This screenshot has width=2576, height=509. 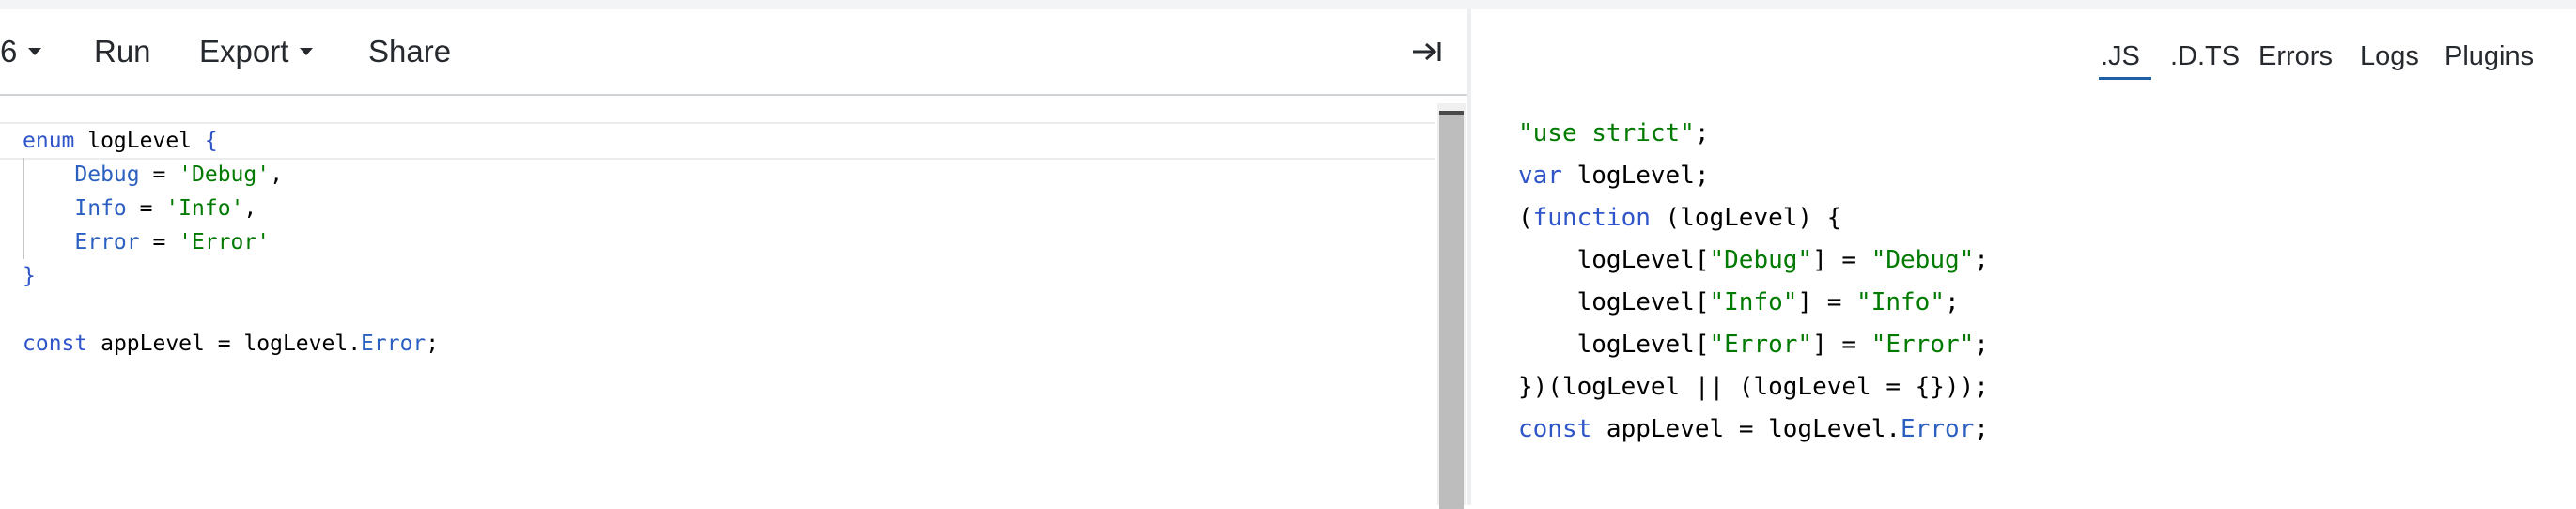 What do you see at coordinates (122, 52) in the screenshot?
I see `run-button: Run` at bounding box center [122, 52].